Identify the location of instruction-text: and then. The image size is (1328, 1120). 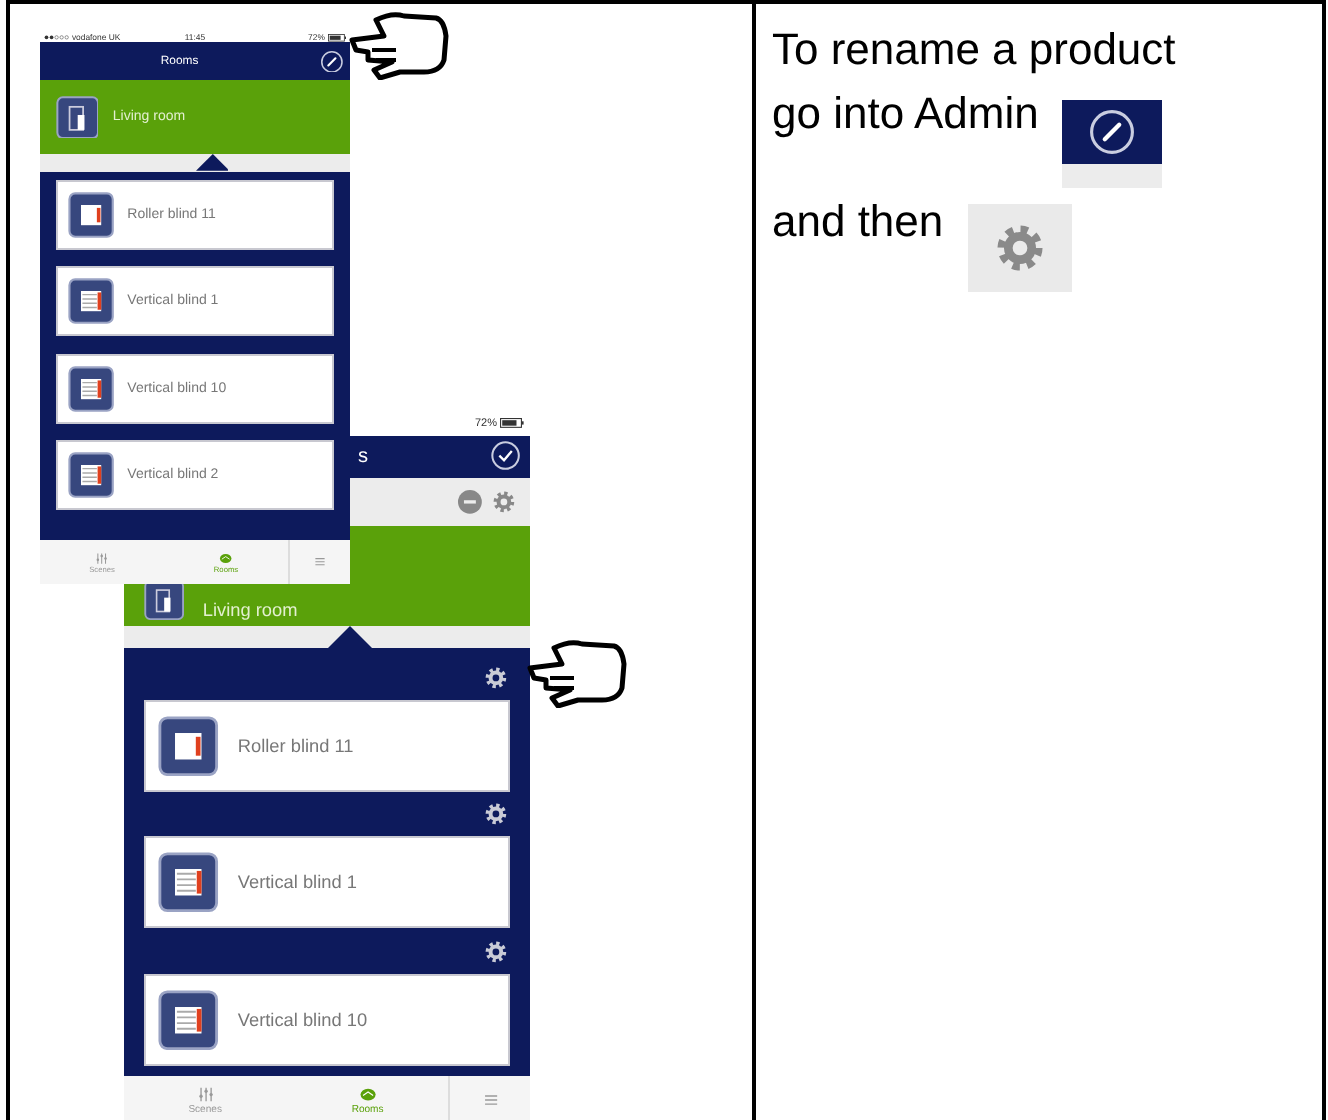
(858, 222).